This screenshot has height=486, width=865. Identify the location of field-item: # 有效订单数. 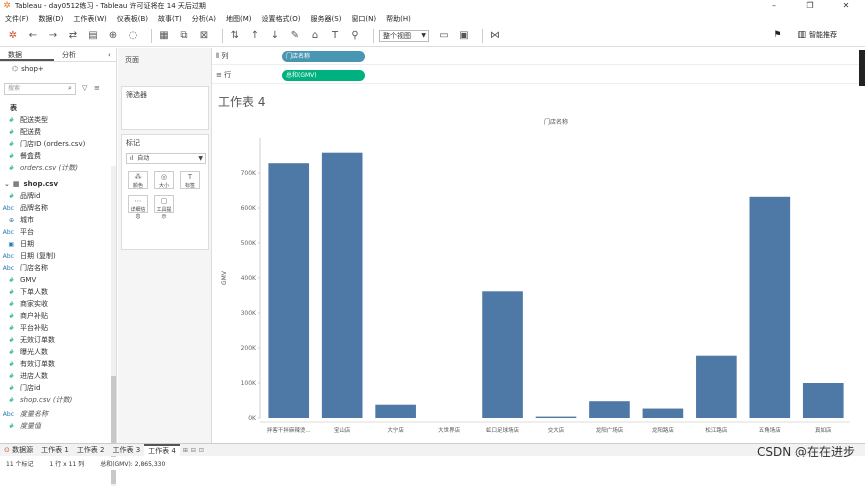
(55, 364).